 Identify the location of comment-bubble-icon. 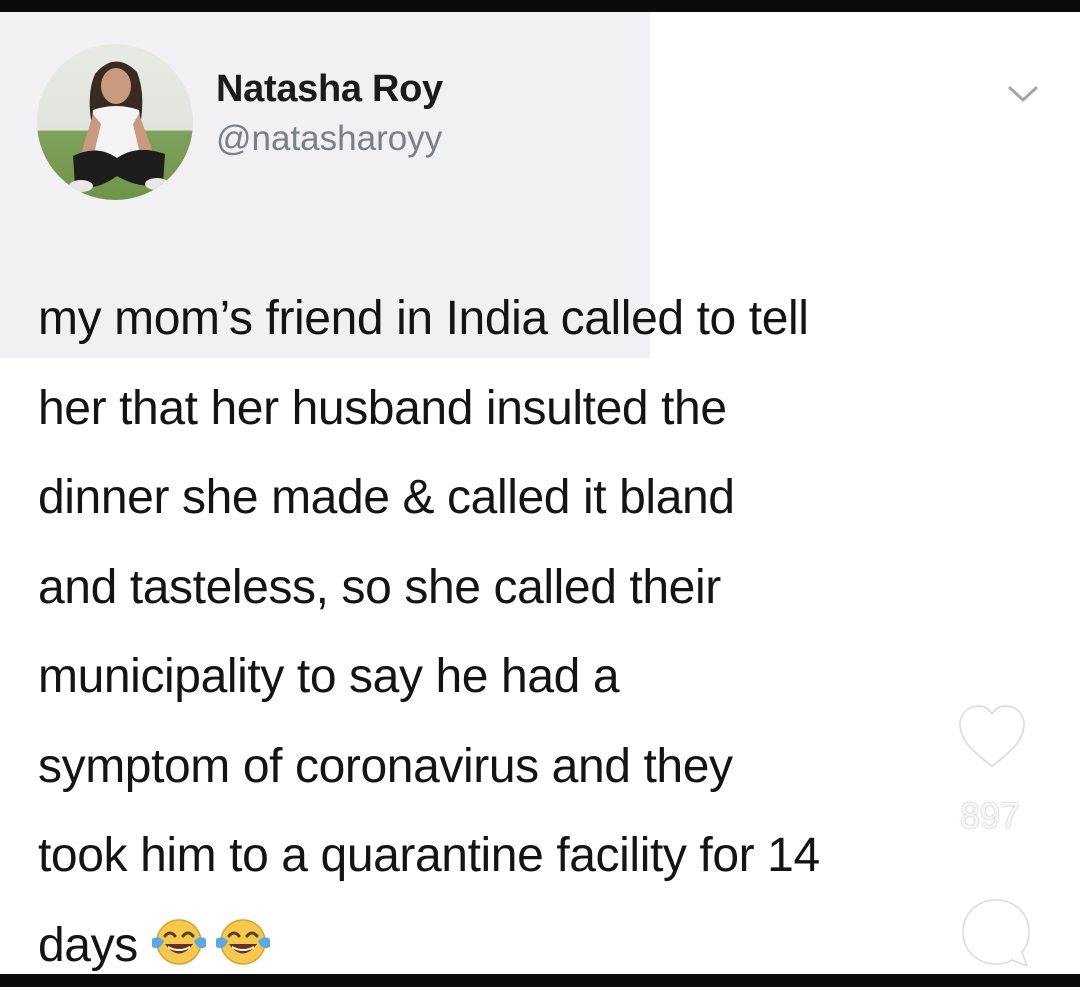
(996, 933).